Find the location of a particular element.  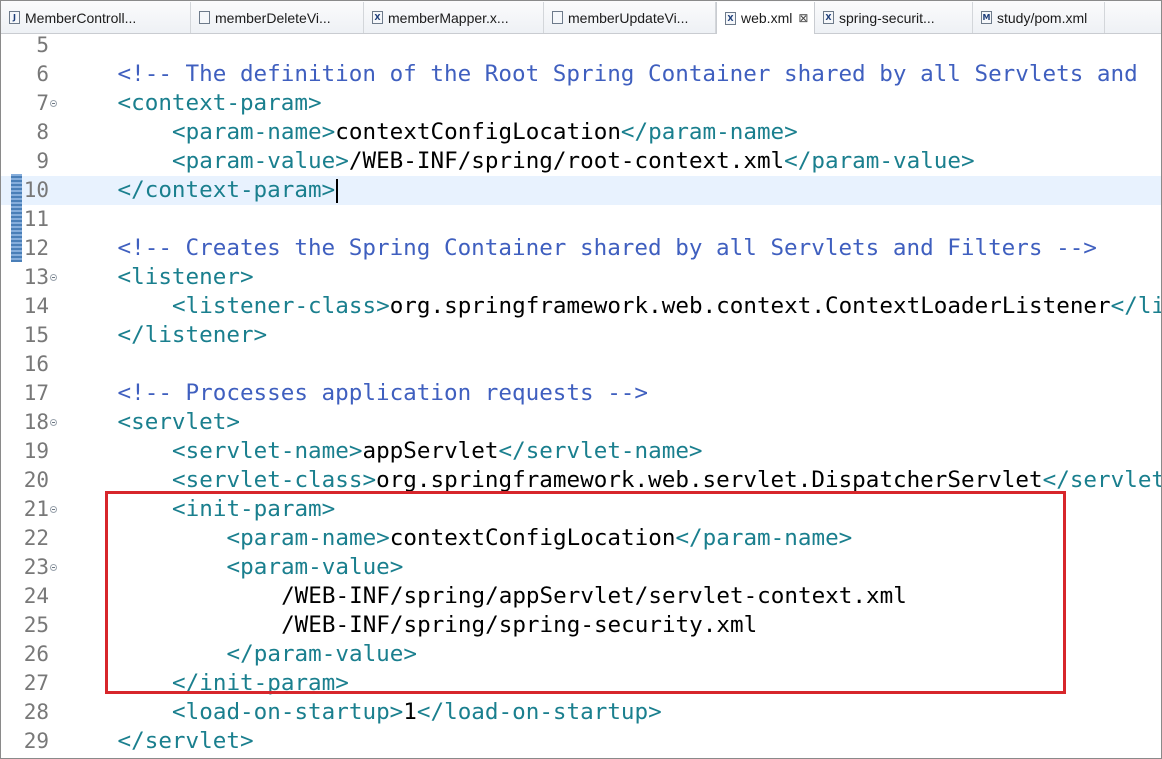

line-number: 6 is located at coordinates (42, 74).